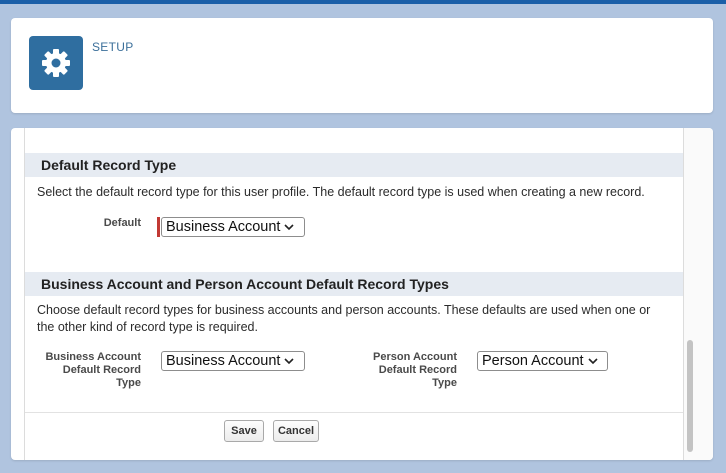 The width and height of the screenshot is (726, 473). What do you see at coordinates (363, 2) in the screenshot?
I see `top-strip` at bounding box center [363, 2].